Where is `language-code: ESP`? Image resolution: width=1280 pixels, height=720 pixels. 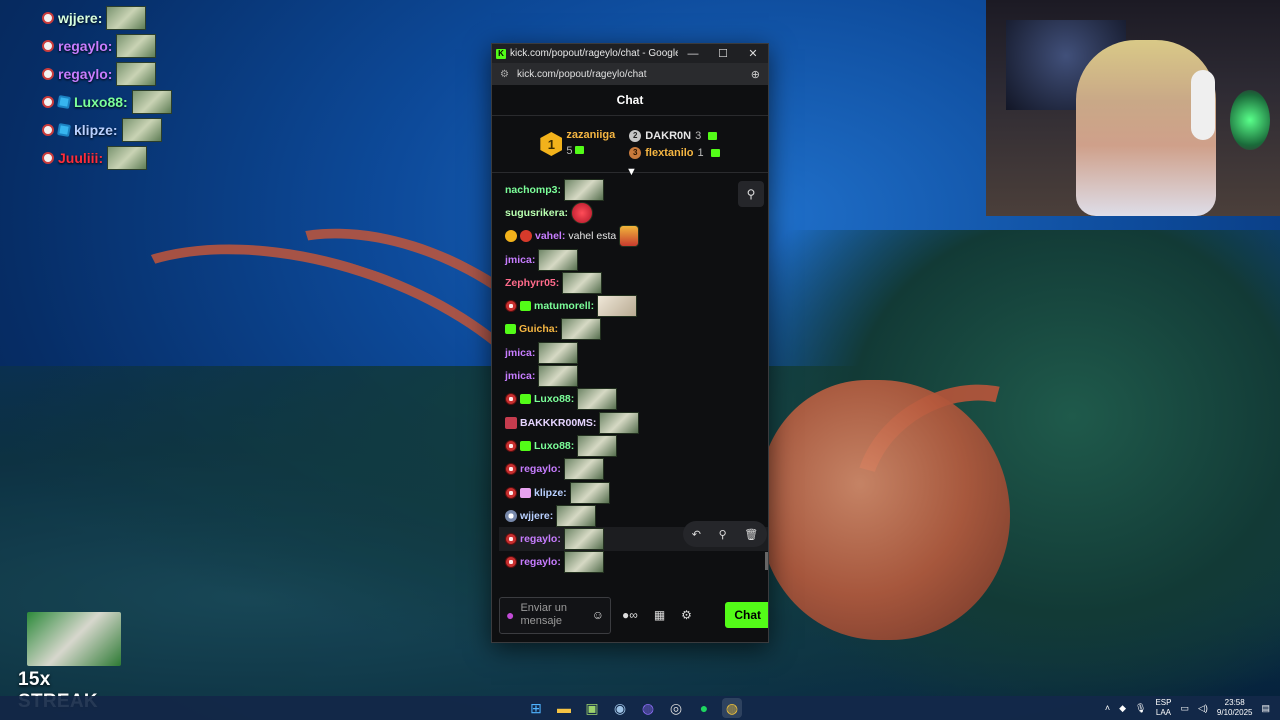 language-code: ESP is located at coordinates (1163, 702).